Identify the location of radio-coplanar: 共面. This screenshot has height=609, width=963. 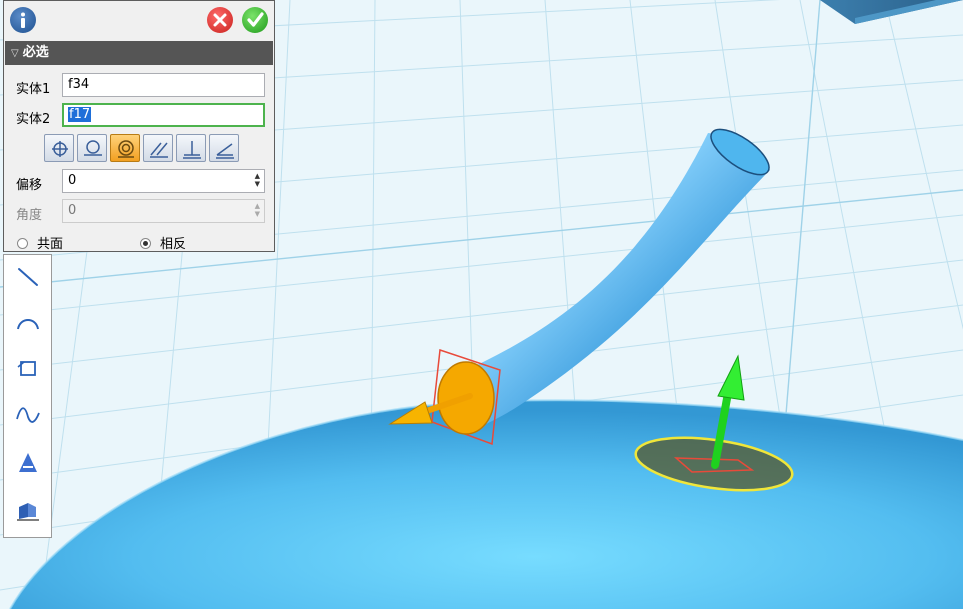
(40, 242).